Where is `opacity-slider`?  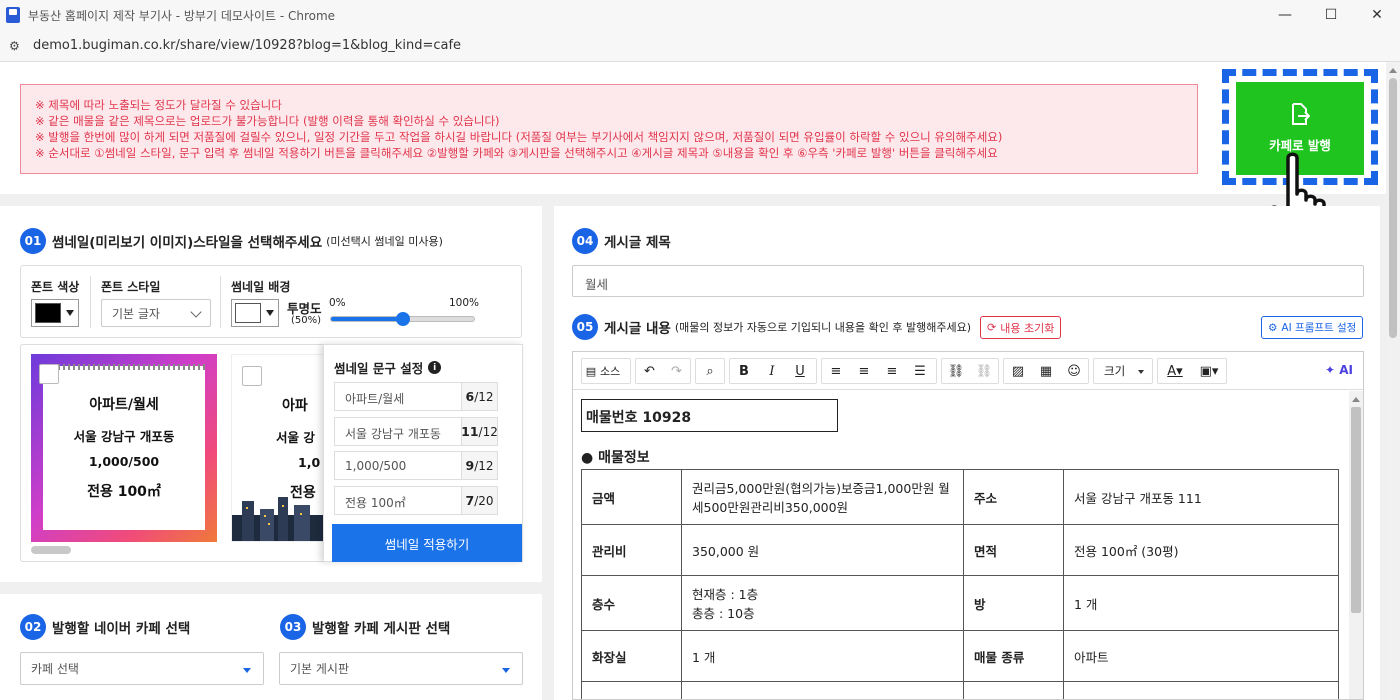 opacity-slider is located at coordinates (402, 319).